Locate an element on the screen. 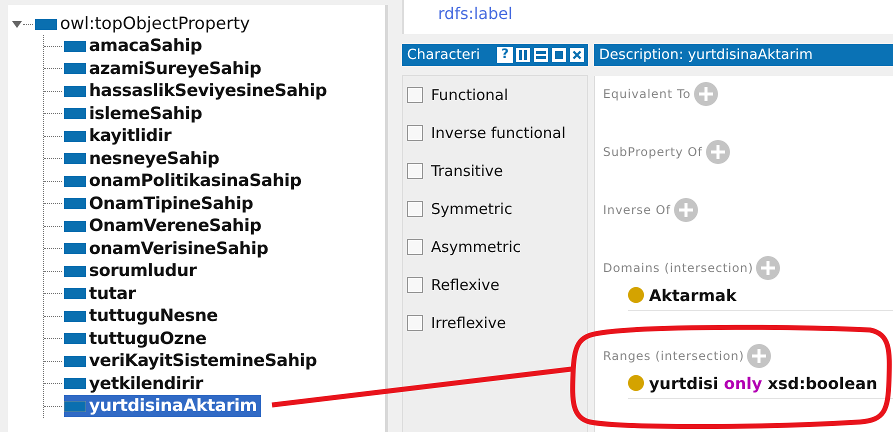 This screenshot has width=893, height=432. annotation-property: rdfs:label is located at coordinates (475, 13).